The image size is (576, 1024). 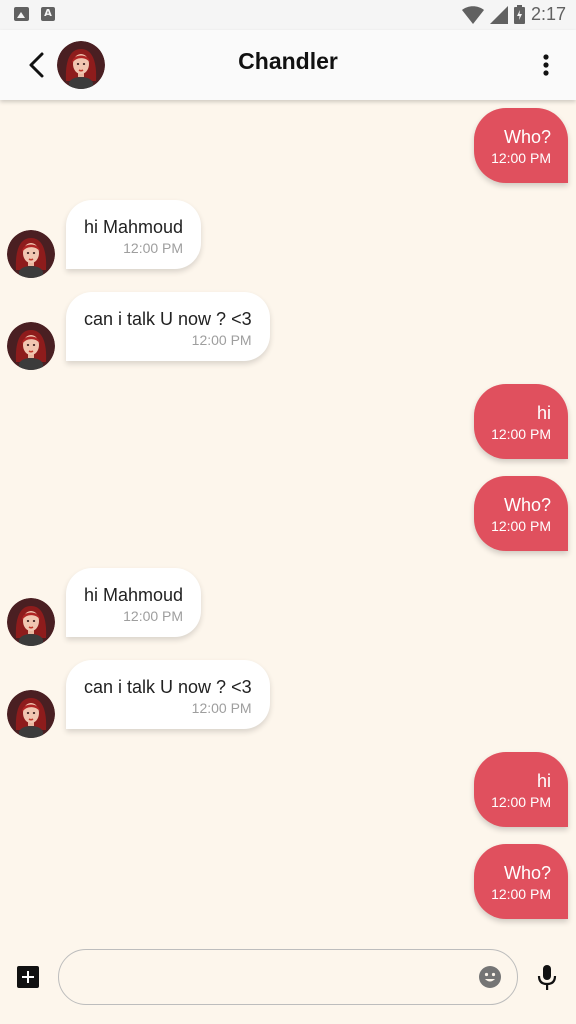 I want to click on message-input, so click(x=276, y=978).